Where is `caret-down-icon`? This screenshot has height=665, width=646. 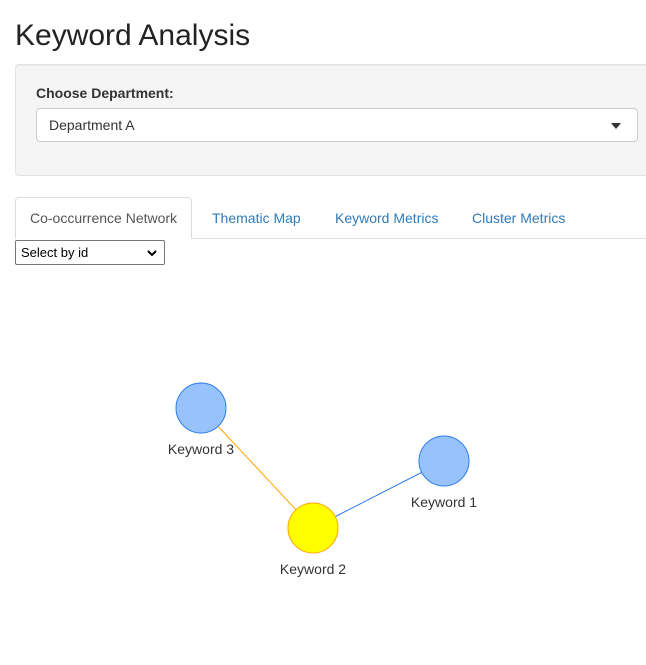
caret-down-icon is located at coordinates (616, 126).